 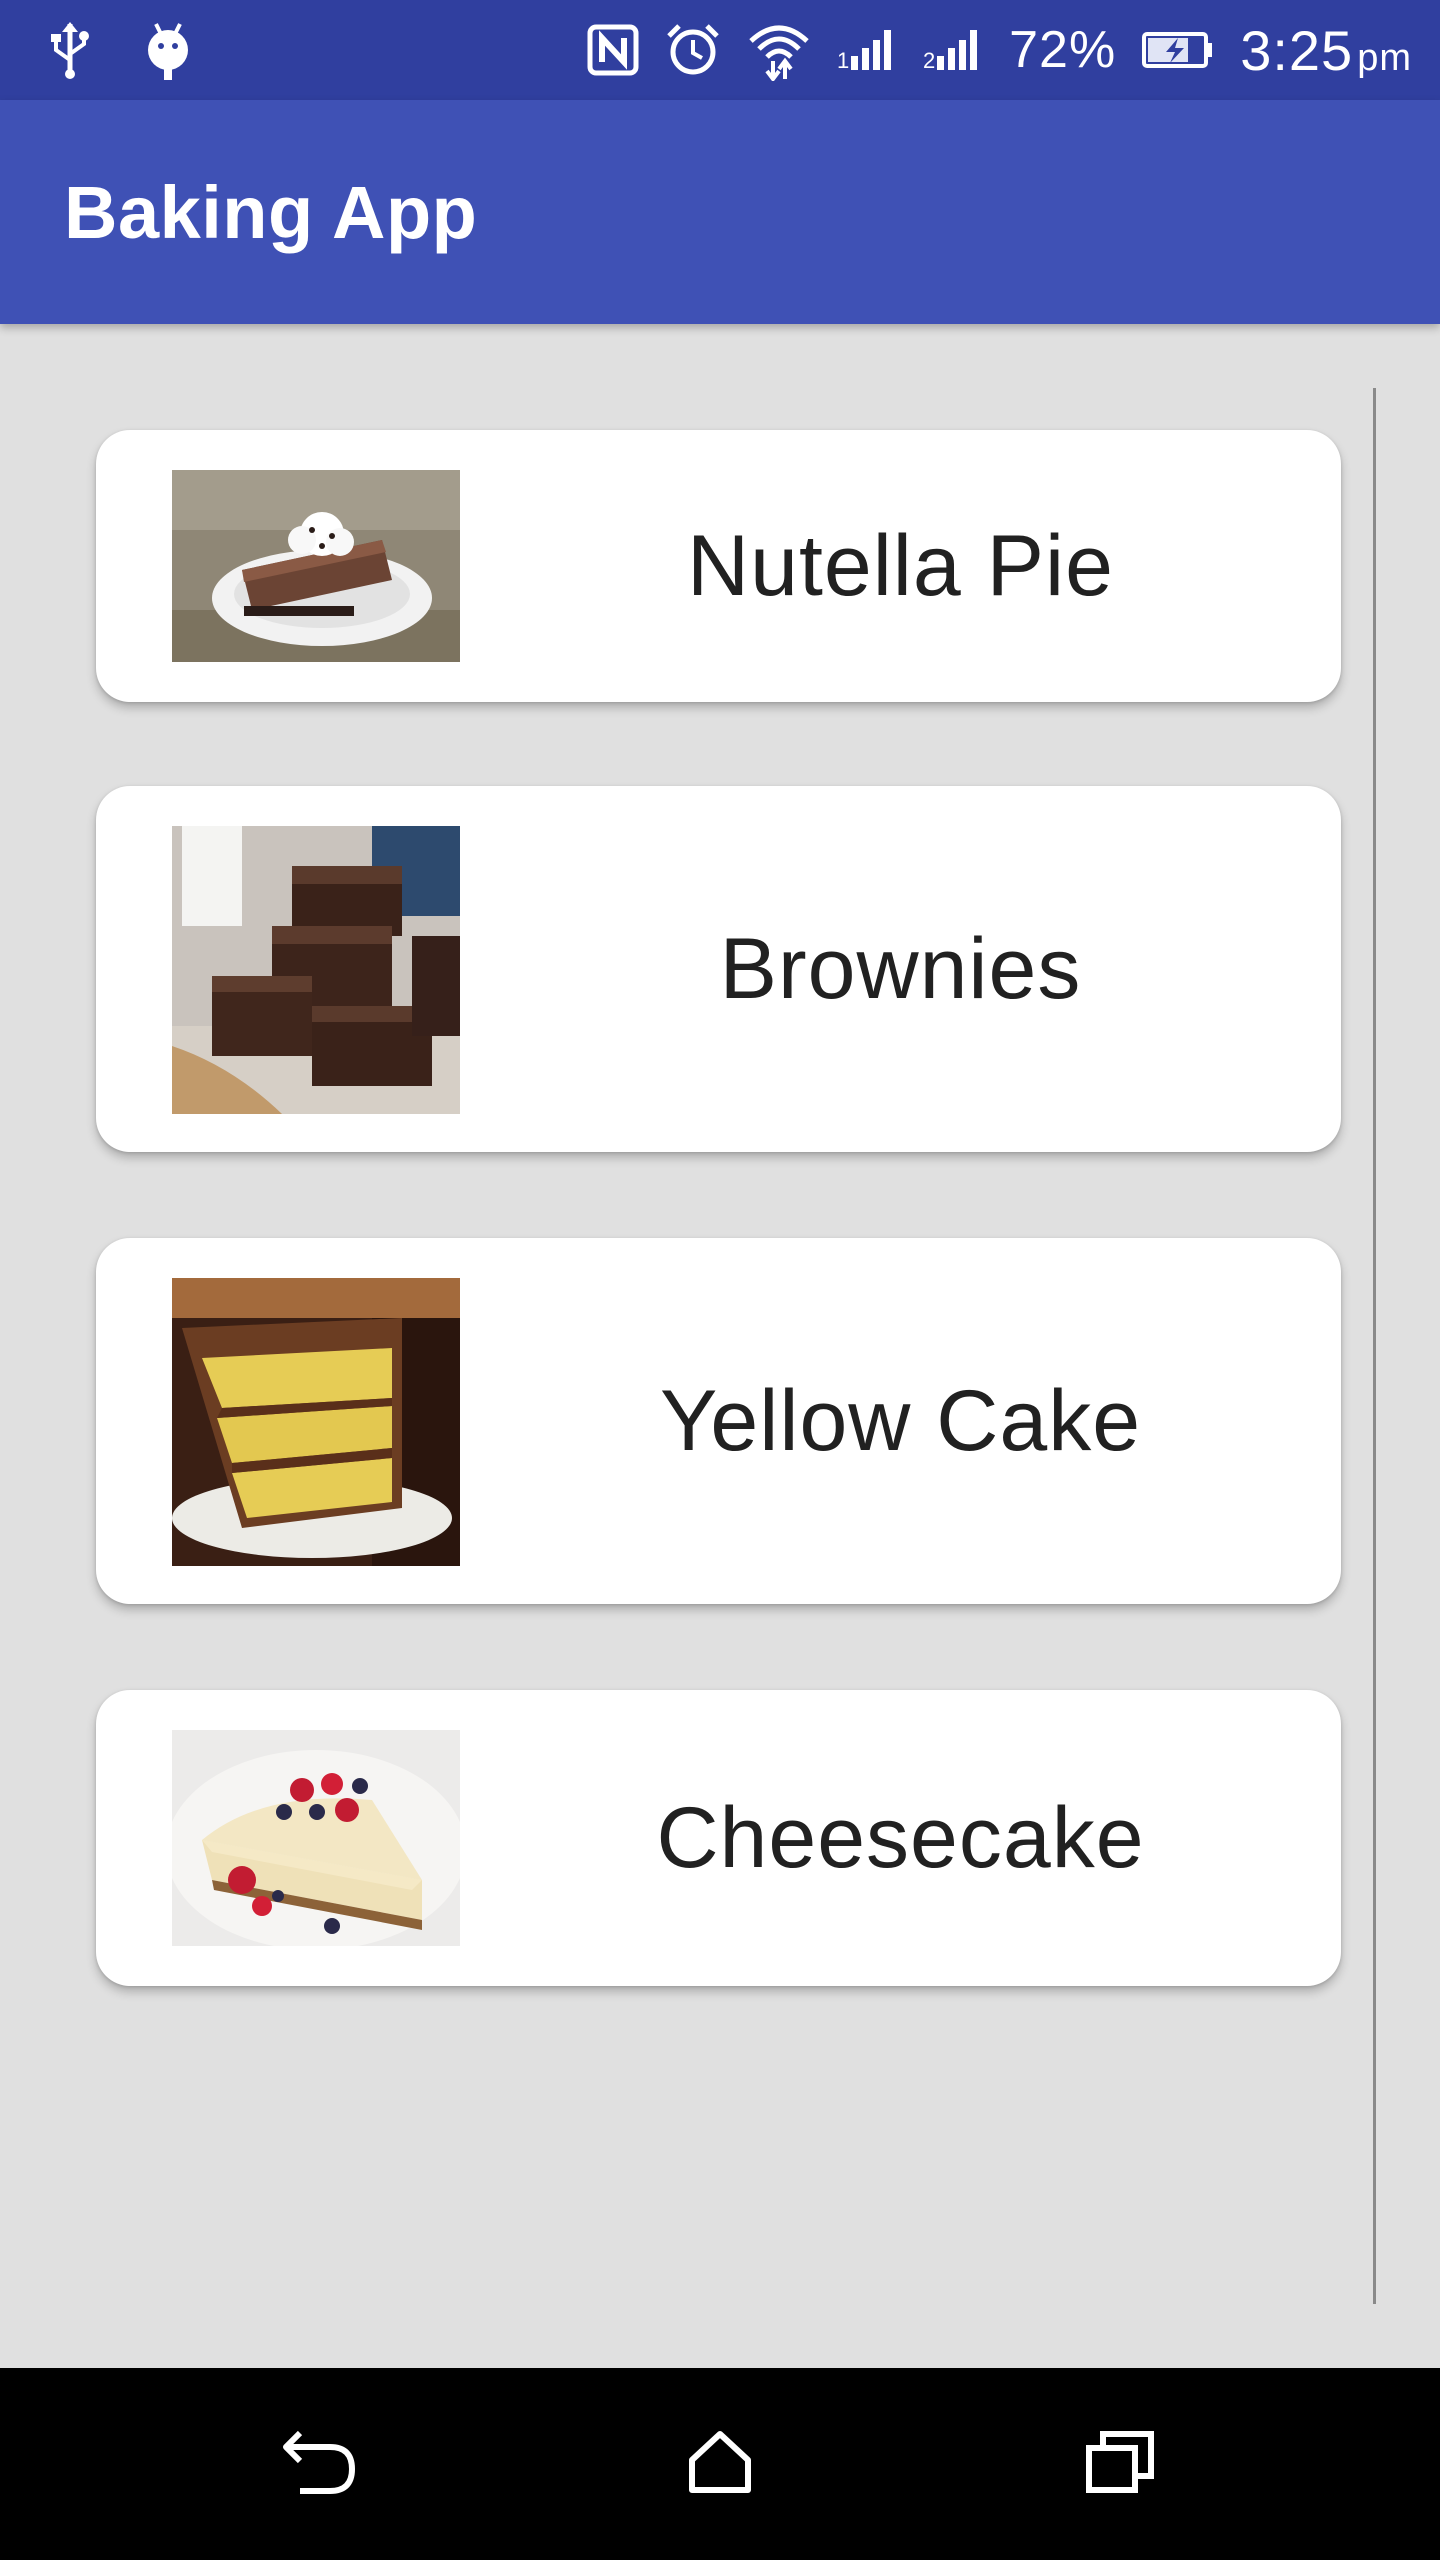 What do you see at coordinates (316, 1838) in the screenshot?
I see `cheesecake-image` at bounding box center [316, 1838].